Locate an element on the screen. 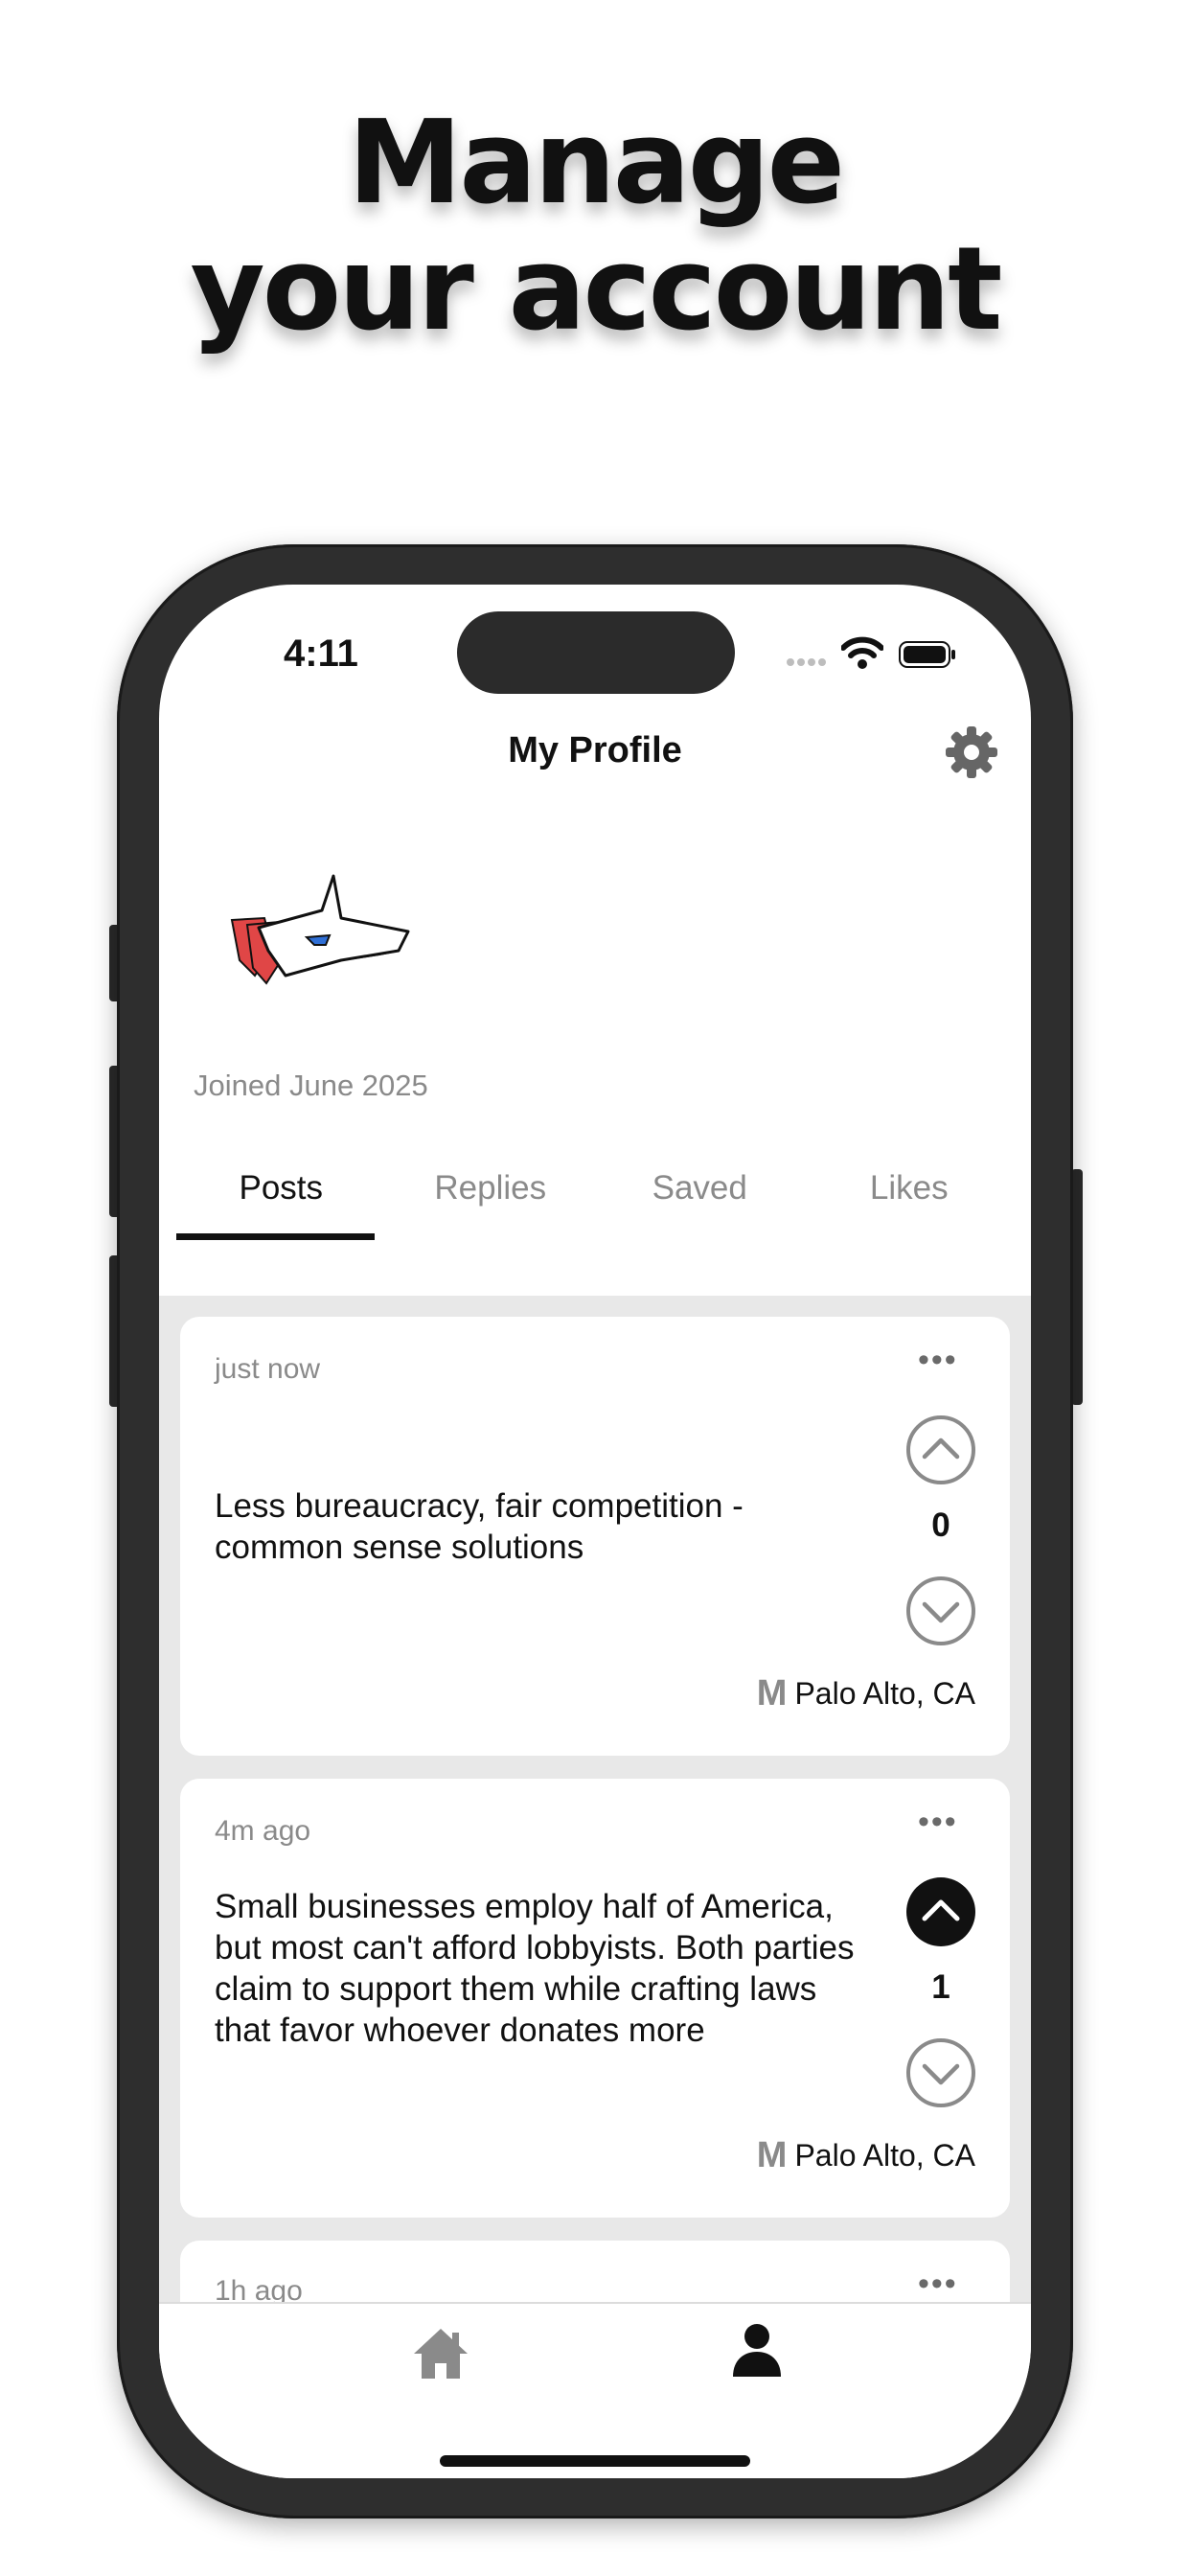  home-icon is located at coordinates (441, 2353).